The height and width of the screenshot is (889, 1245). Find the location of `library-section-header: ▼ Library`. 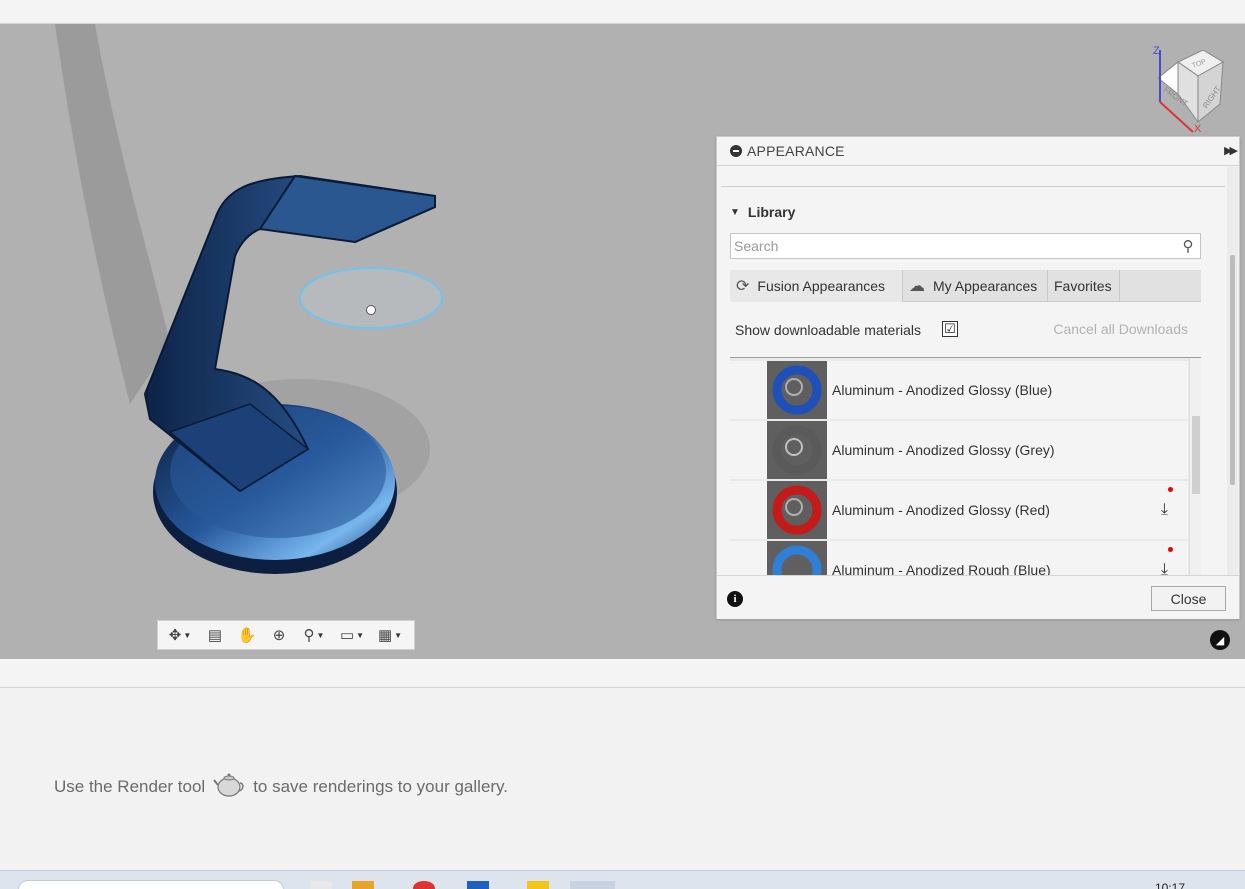

library-section-header: ▼ Library is located at coordinates (762, 212).